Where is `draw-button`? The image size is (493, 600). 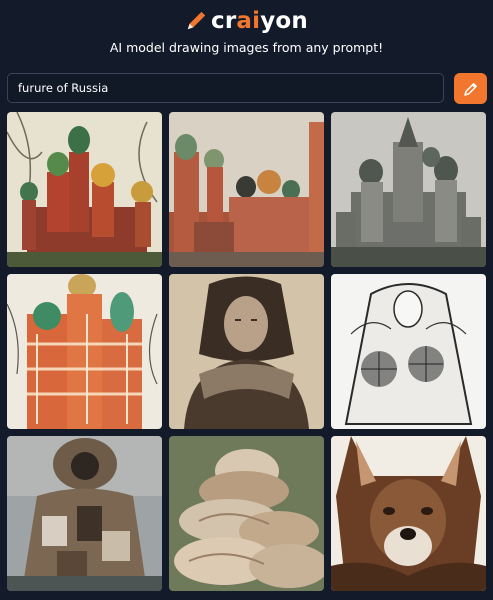 draw-button is located at coordinates (470, 88).